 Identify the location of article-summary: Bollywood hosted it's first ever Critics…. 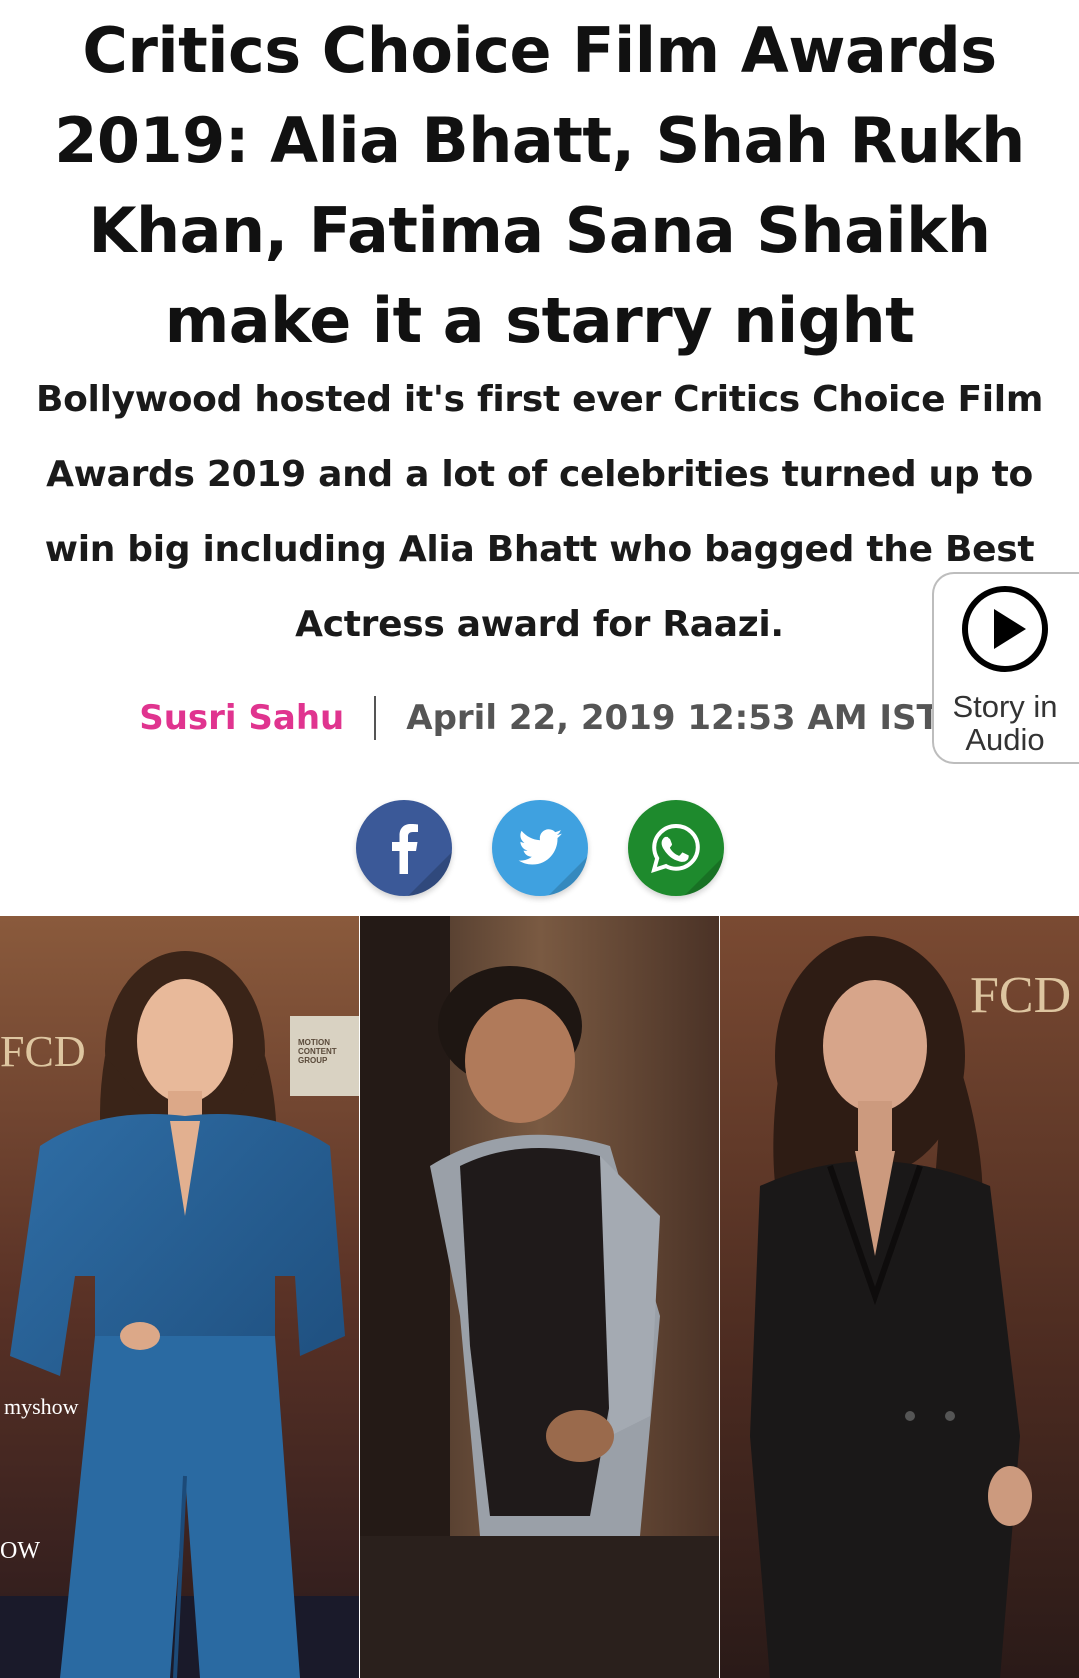
(539, 512).